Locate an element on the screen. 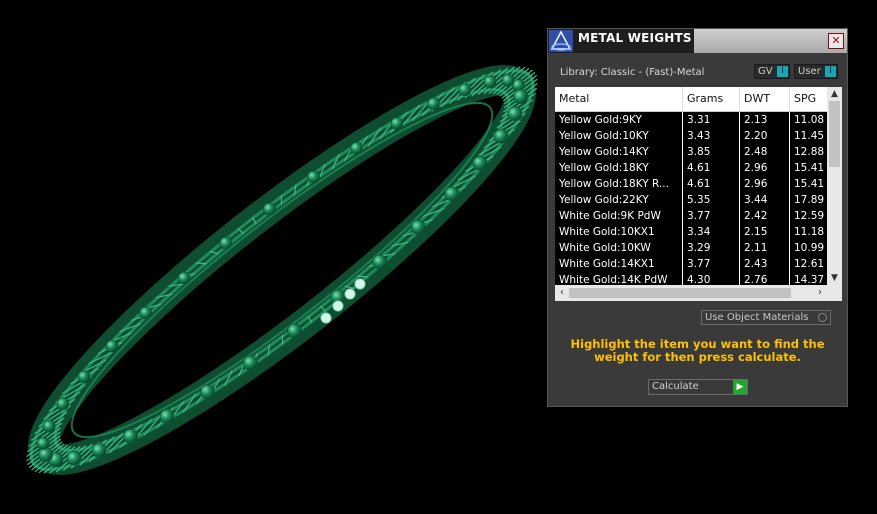  cell-dwt: 2.15 is located at coordinates (765, 232).